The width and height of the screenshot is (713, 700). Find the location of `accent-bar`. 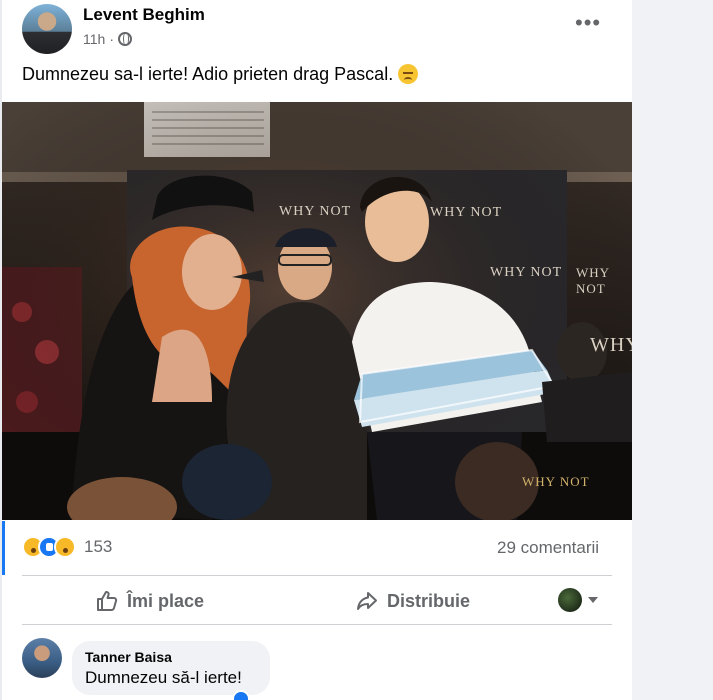

accent-bar is located at coordinates (3, 548).